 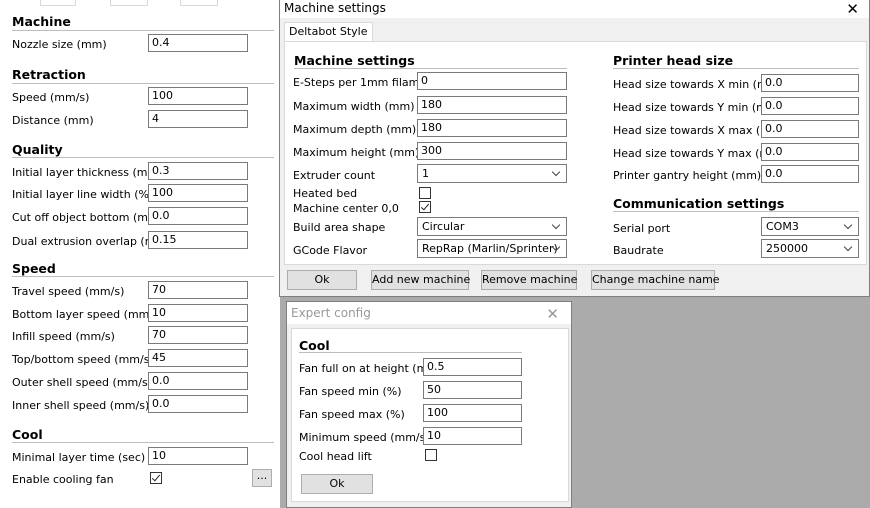 I want to click on head-y-min-label: Head size towards Y min (mm), so click(x=697, y=107).